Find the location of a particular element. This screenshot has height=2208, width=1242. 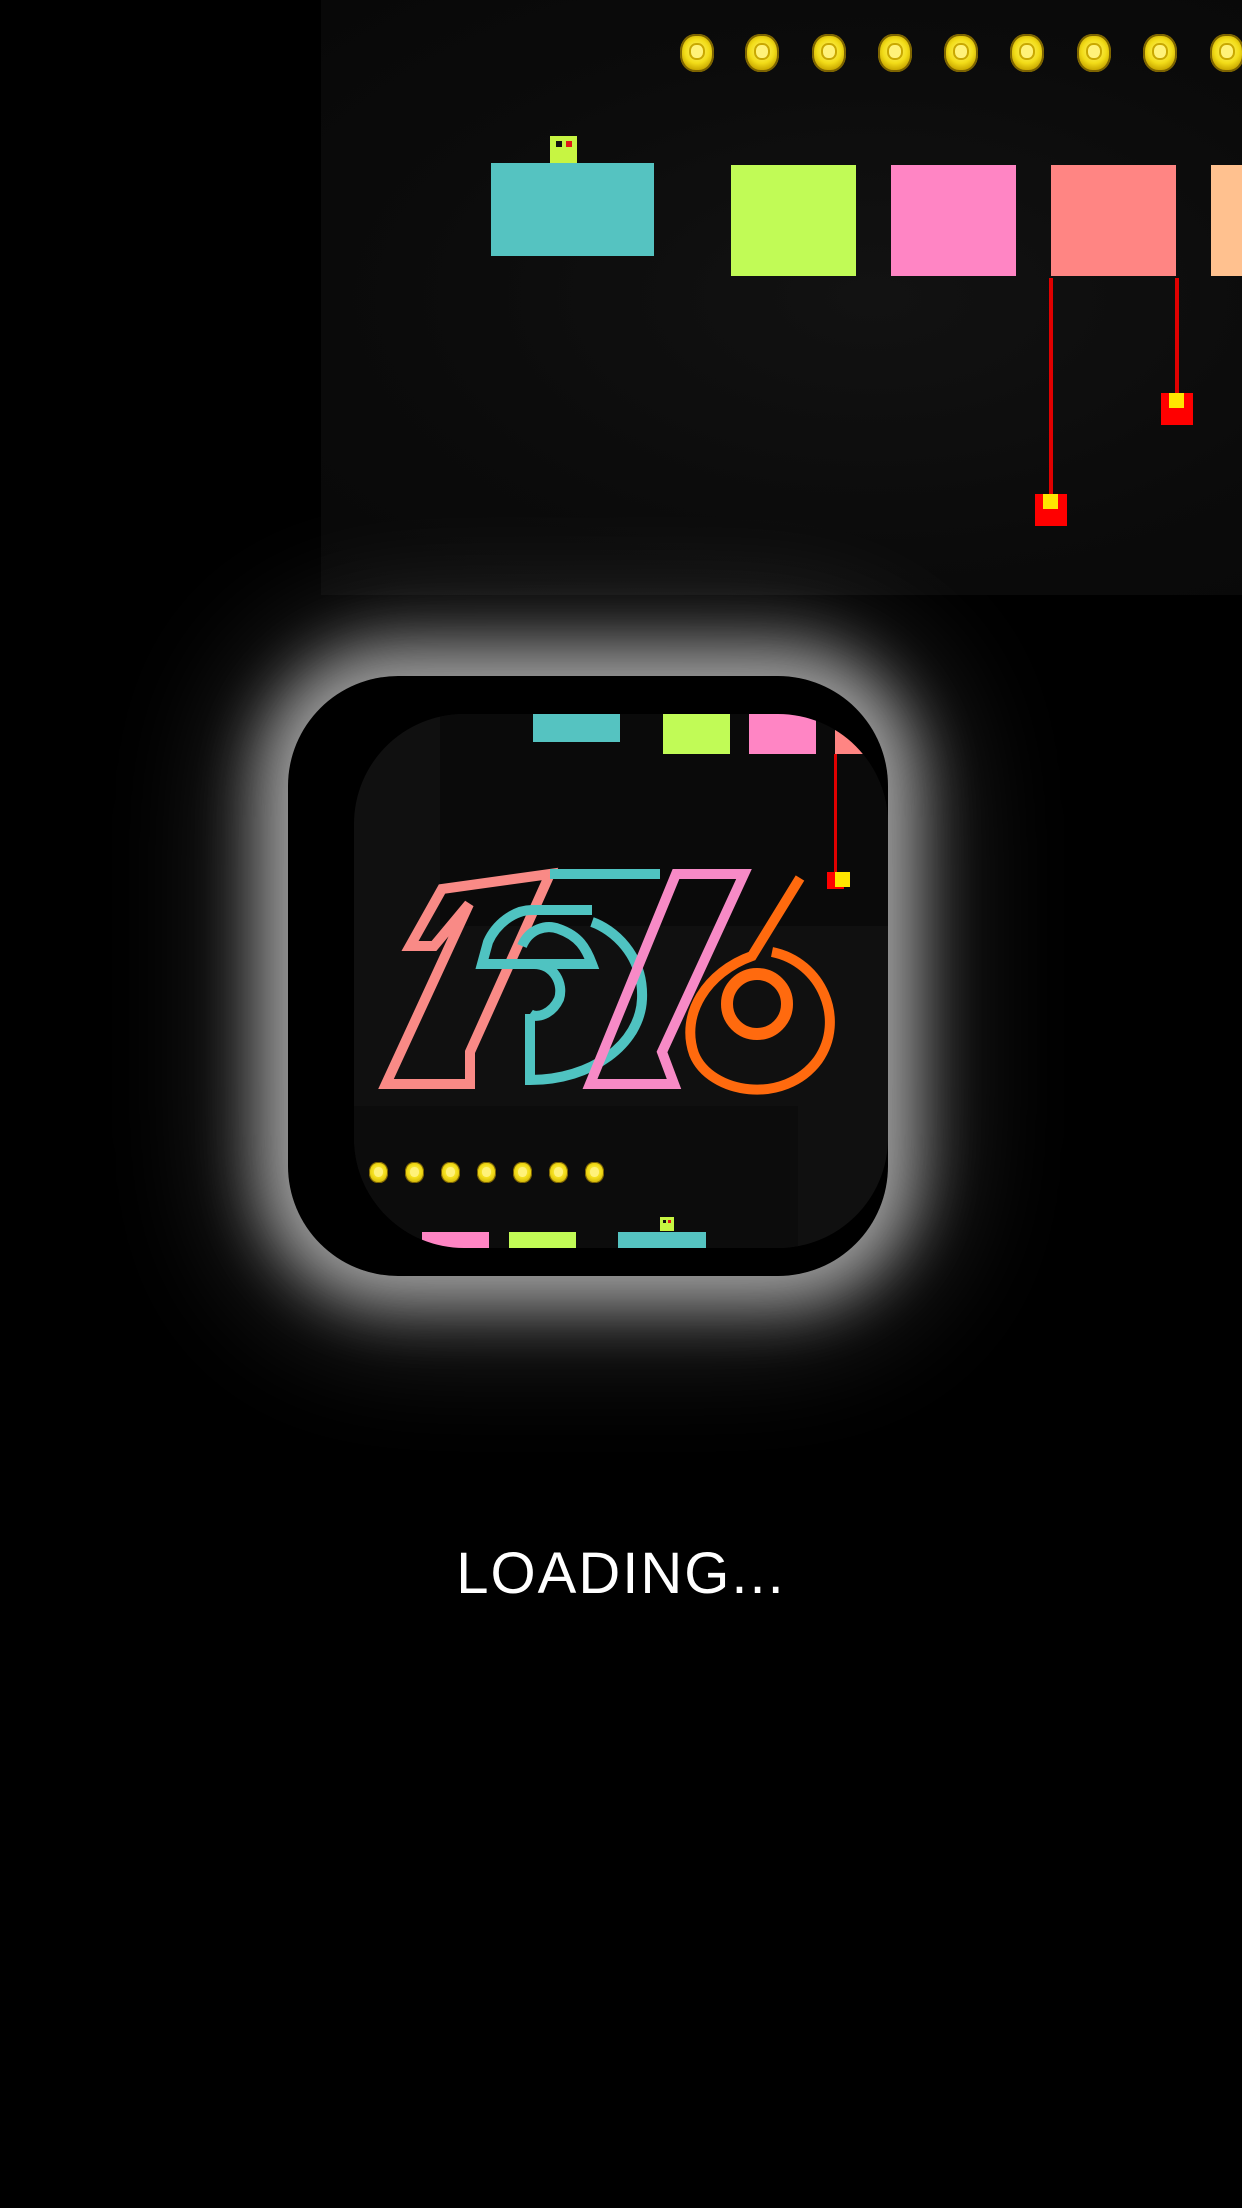

app-icon is located at coordinates (621, 981).